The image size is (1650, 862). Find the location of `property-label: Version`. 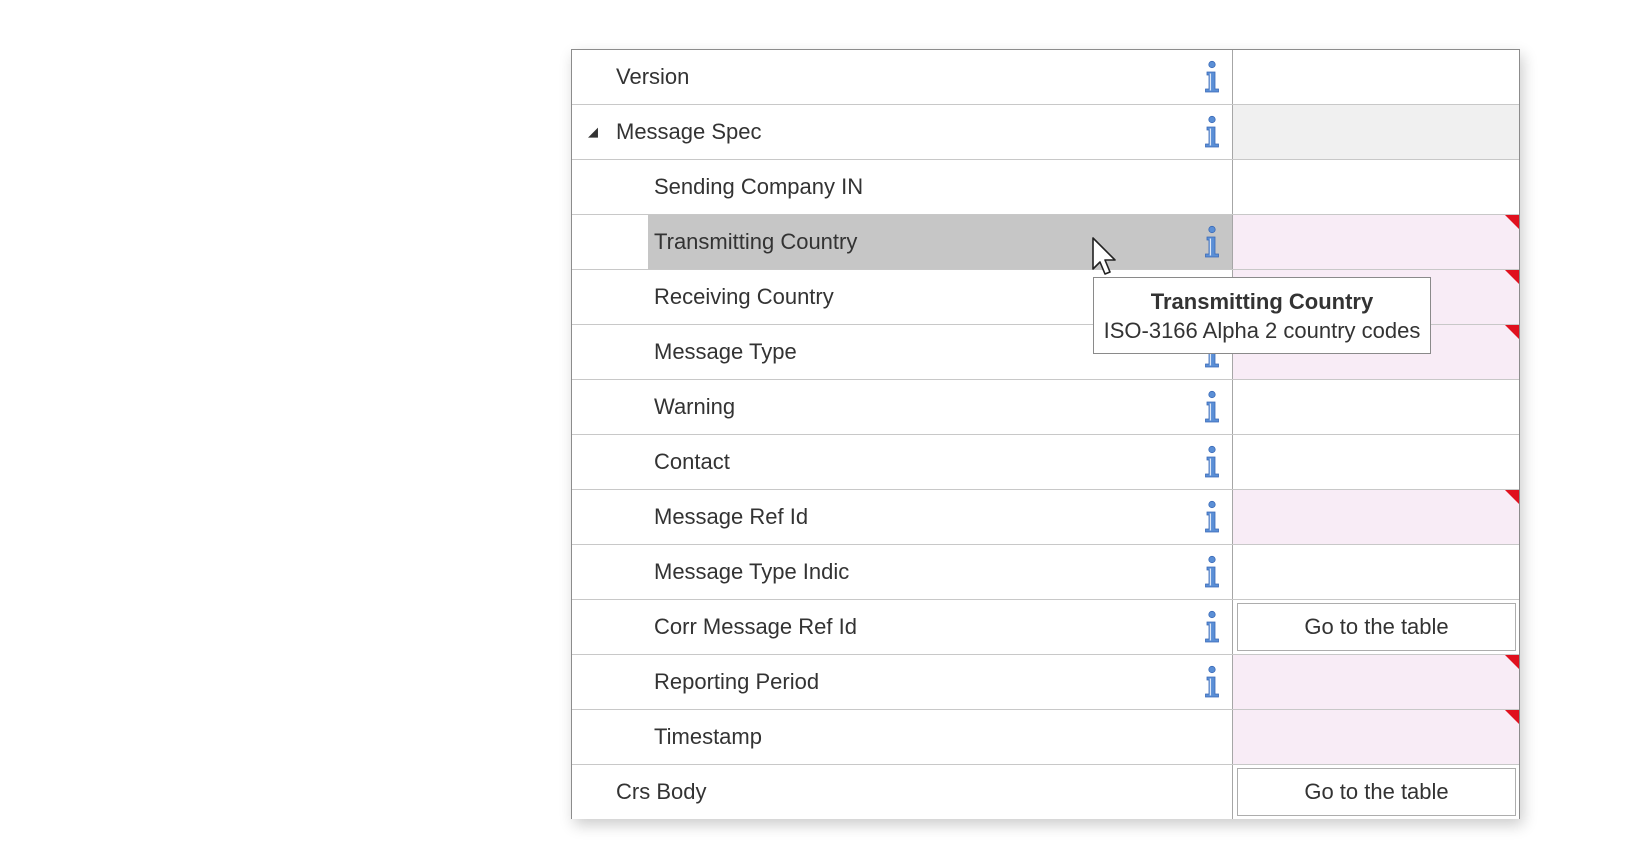

property-label: Version is located at coordinates (653, 76).